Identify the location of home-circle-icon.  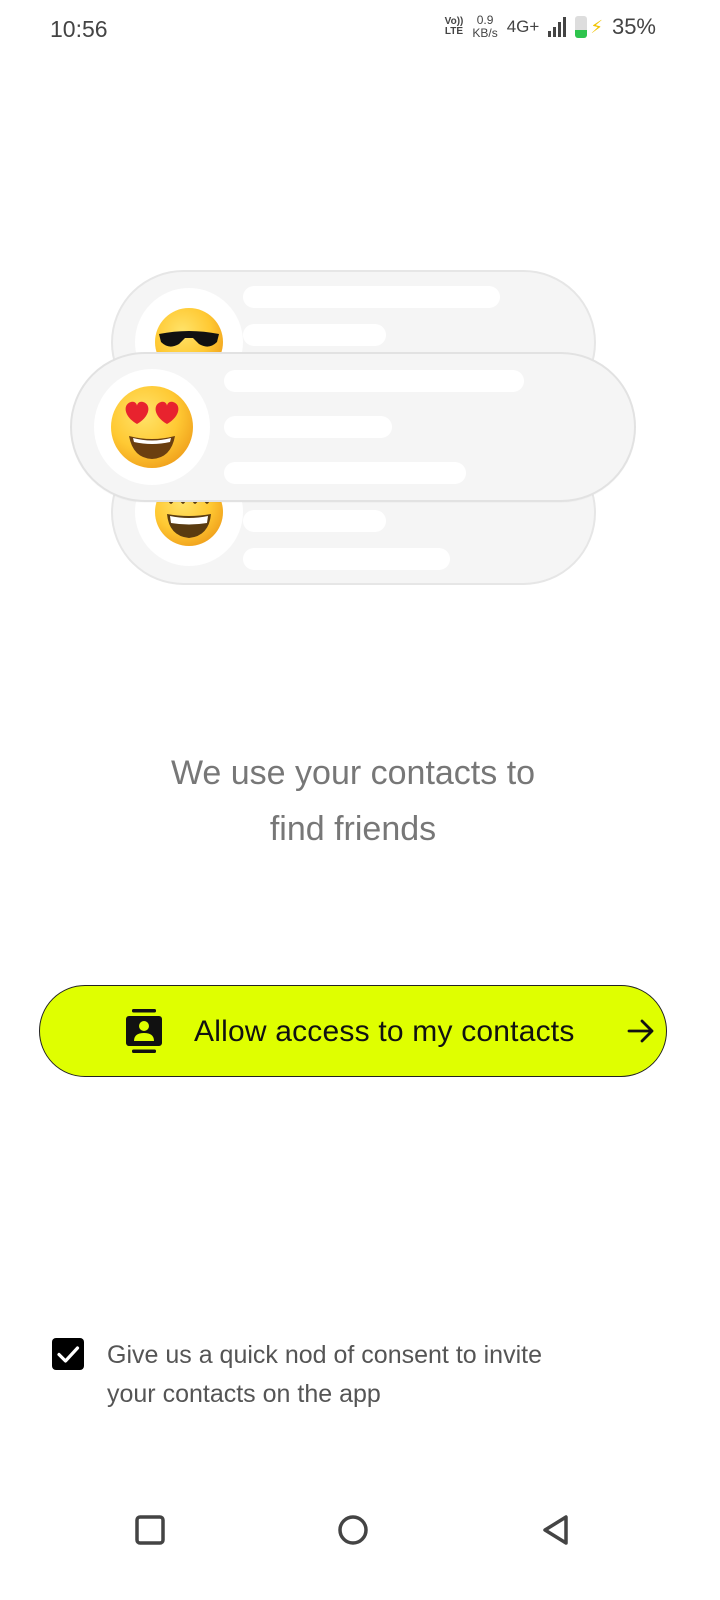
(353, 1530).